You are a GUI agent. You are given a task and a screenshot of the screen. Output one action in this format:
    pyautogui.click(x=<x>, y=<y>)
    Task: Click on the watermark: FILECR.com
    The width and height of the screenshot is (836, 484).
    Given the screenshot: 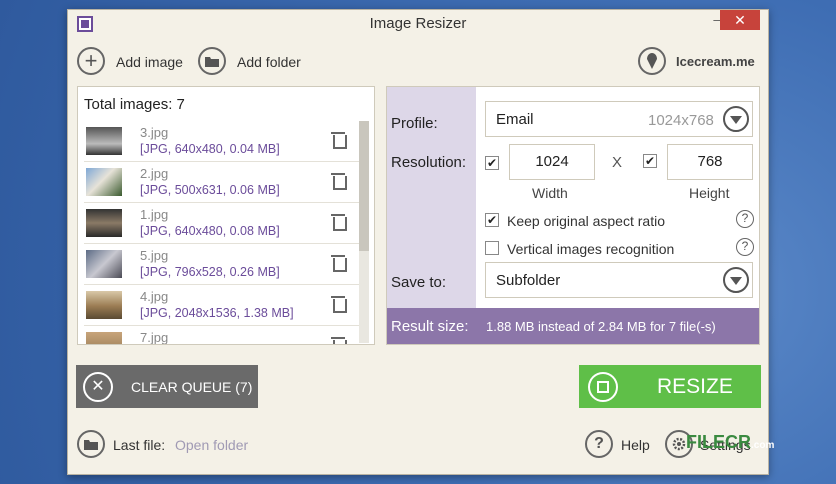 What is the action you would take?
    pyautogui.click(x=730, y=442)
    